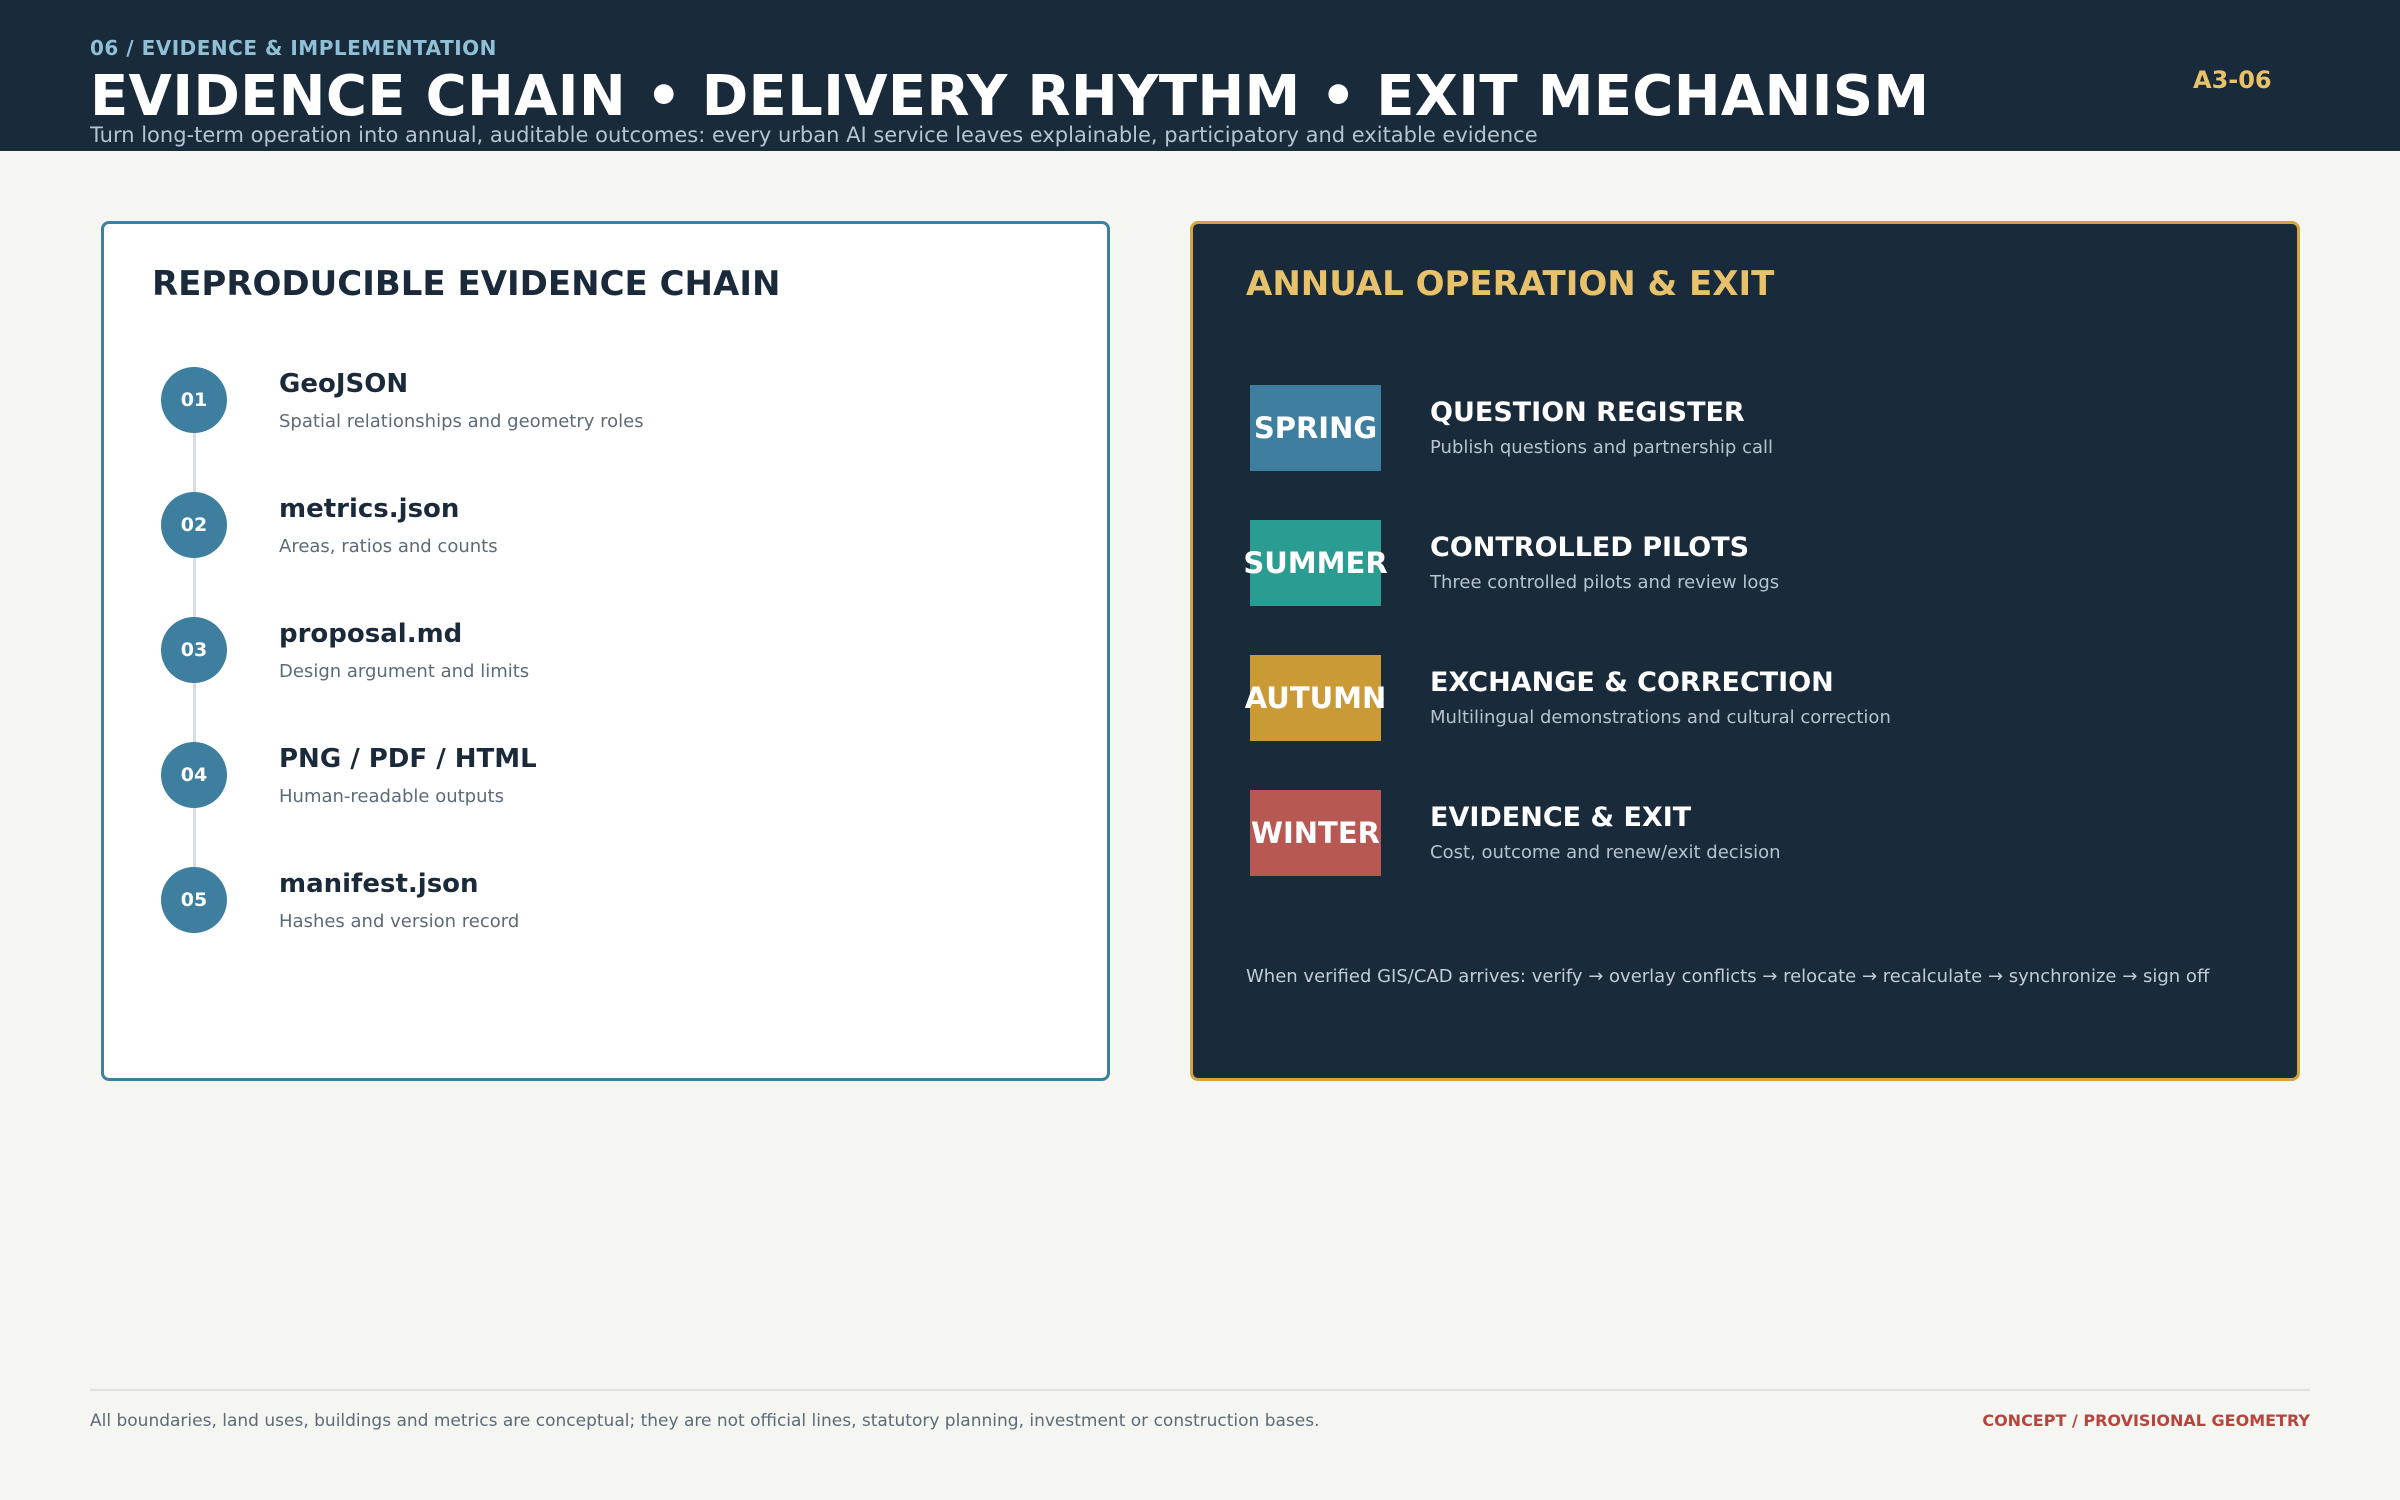  Describe the element at coordinates (466, 284) in the screenshot. I see `evidence-chain-title: REPRODUCIBLE EVIDENCE CHAIN` at that location.